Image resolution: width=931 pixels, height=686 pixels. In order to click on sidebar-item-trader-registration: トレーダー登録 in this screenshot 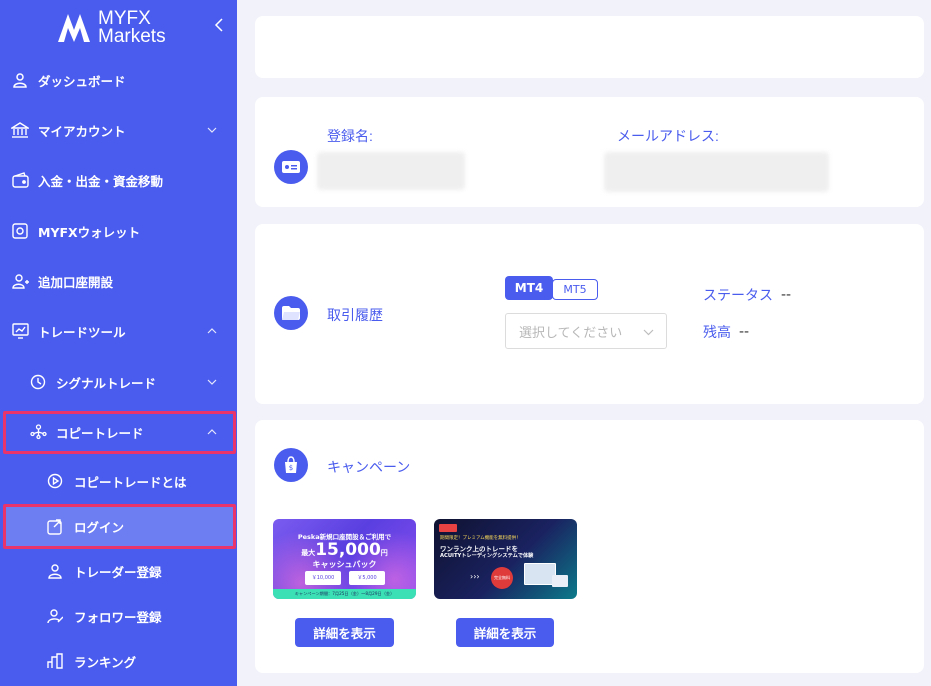, I will do `click(118, 571)`.